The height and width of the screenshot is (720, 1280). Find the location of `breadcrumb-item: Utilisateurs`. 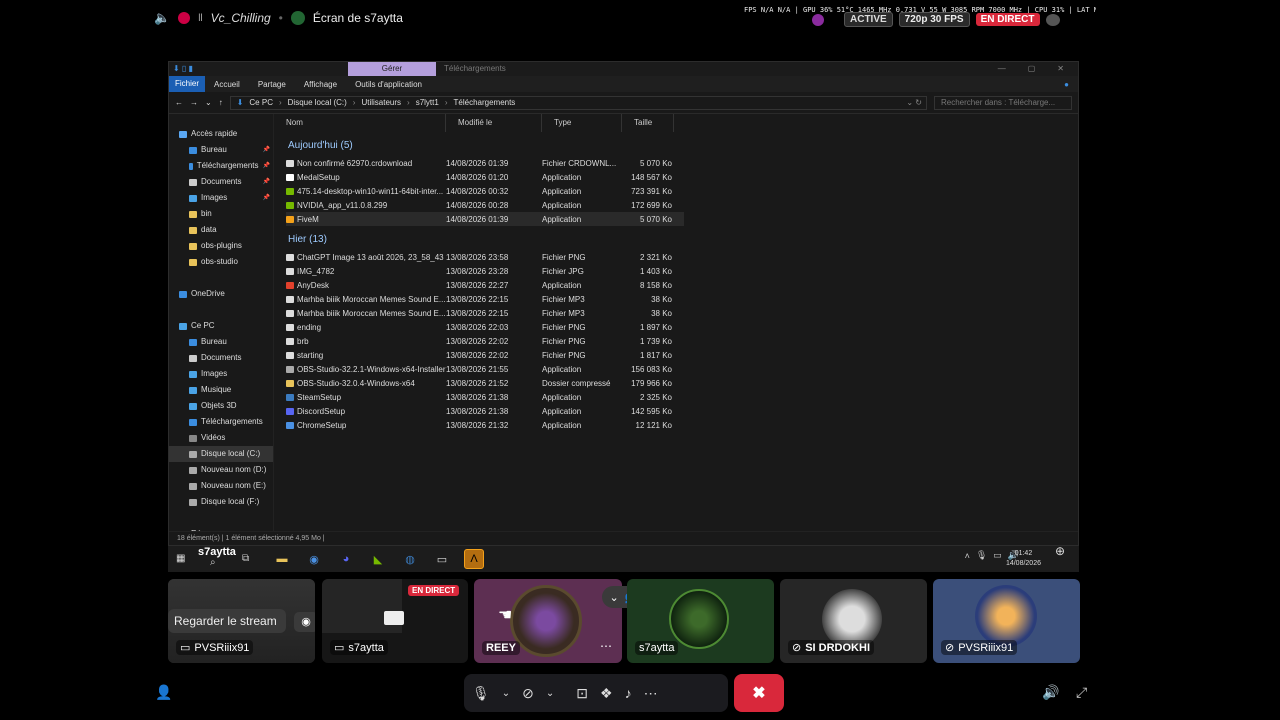

breadcrumb-item: Utilisateurs is located at coordinates (381, 102).